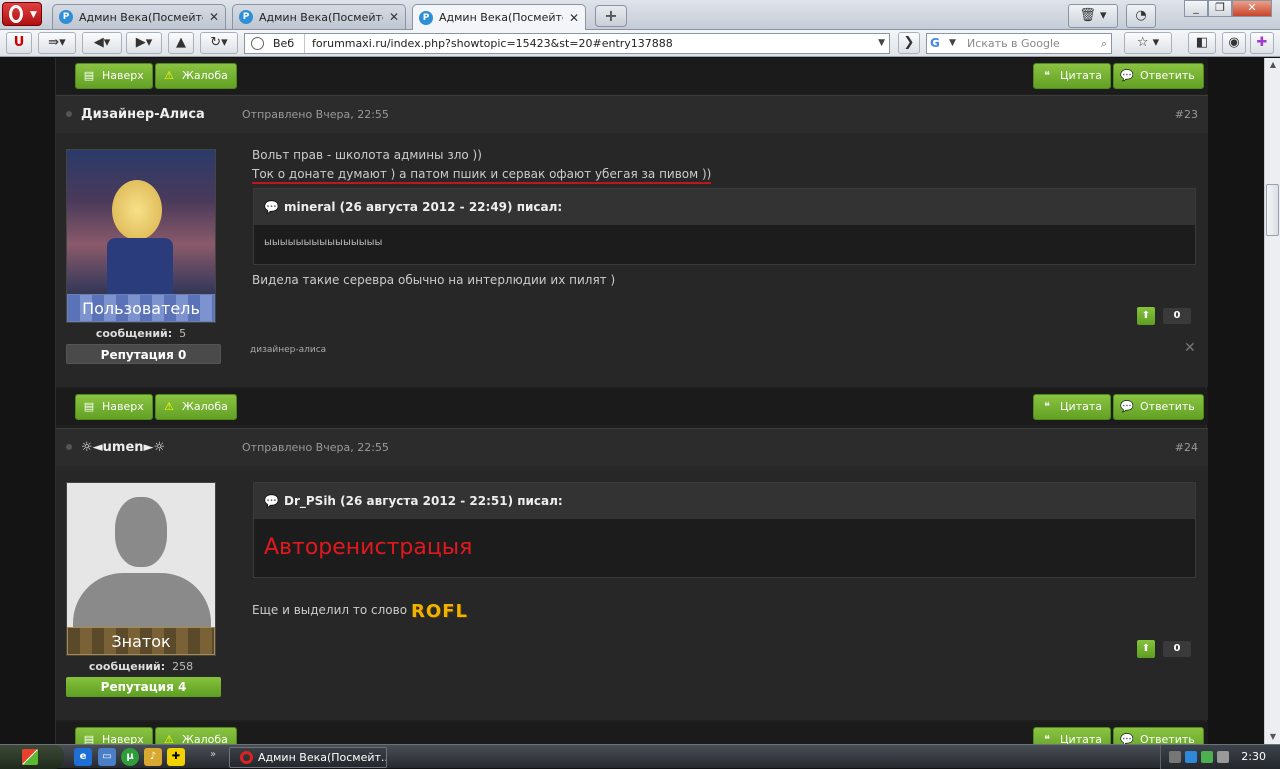 This screenshot has height=769, width=1280. I want to click on go-button: ❯, so click(909, 43).